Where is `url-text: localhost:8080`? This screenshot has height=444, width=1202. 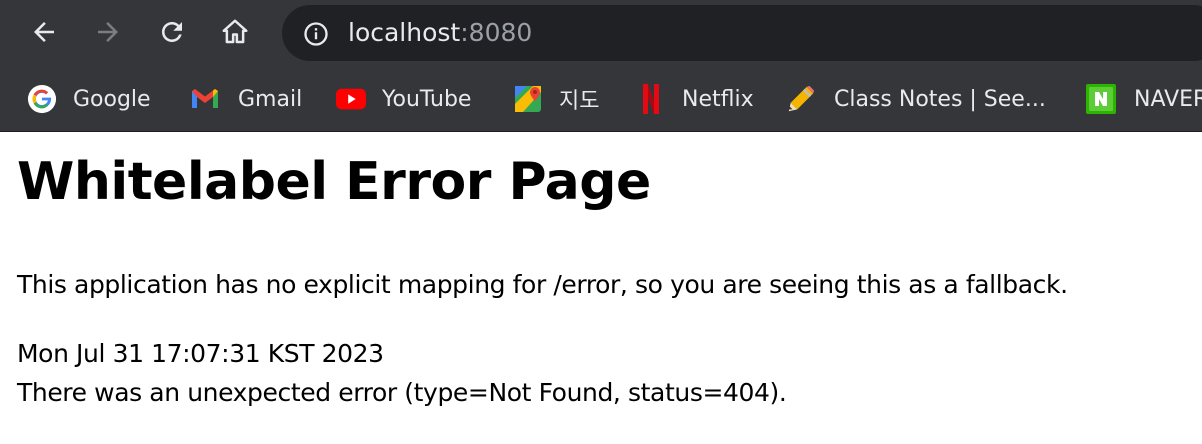 url-text: localhost:8080 is located at coordinates (440, 33).